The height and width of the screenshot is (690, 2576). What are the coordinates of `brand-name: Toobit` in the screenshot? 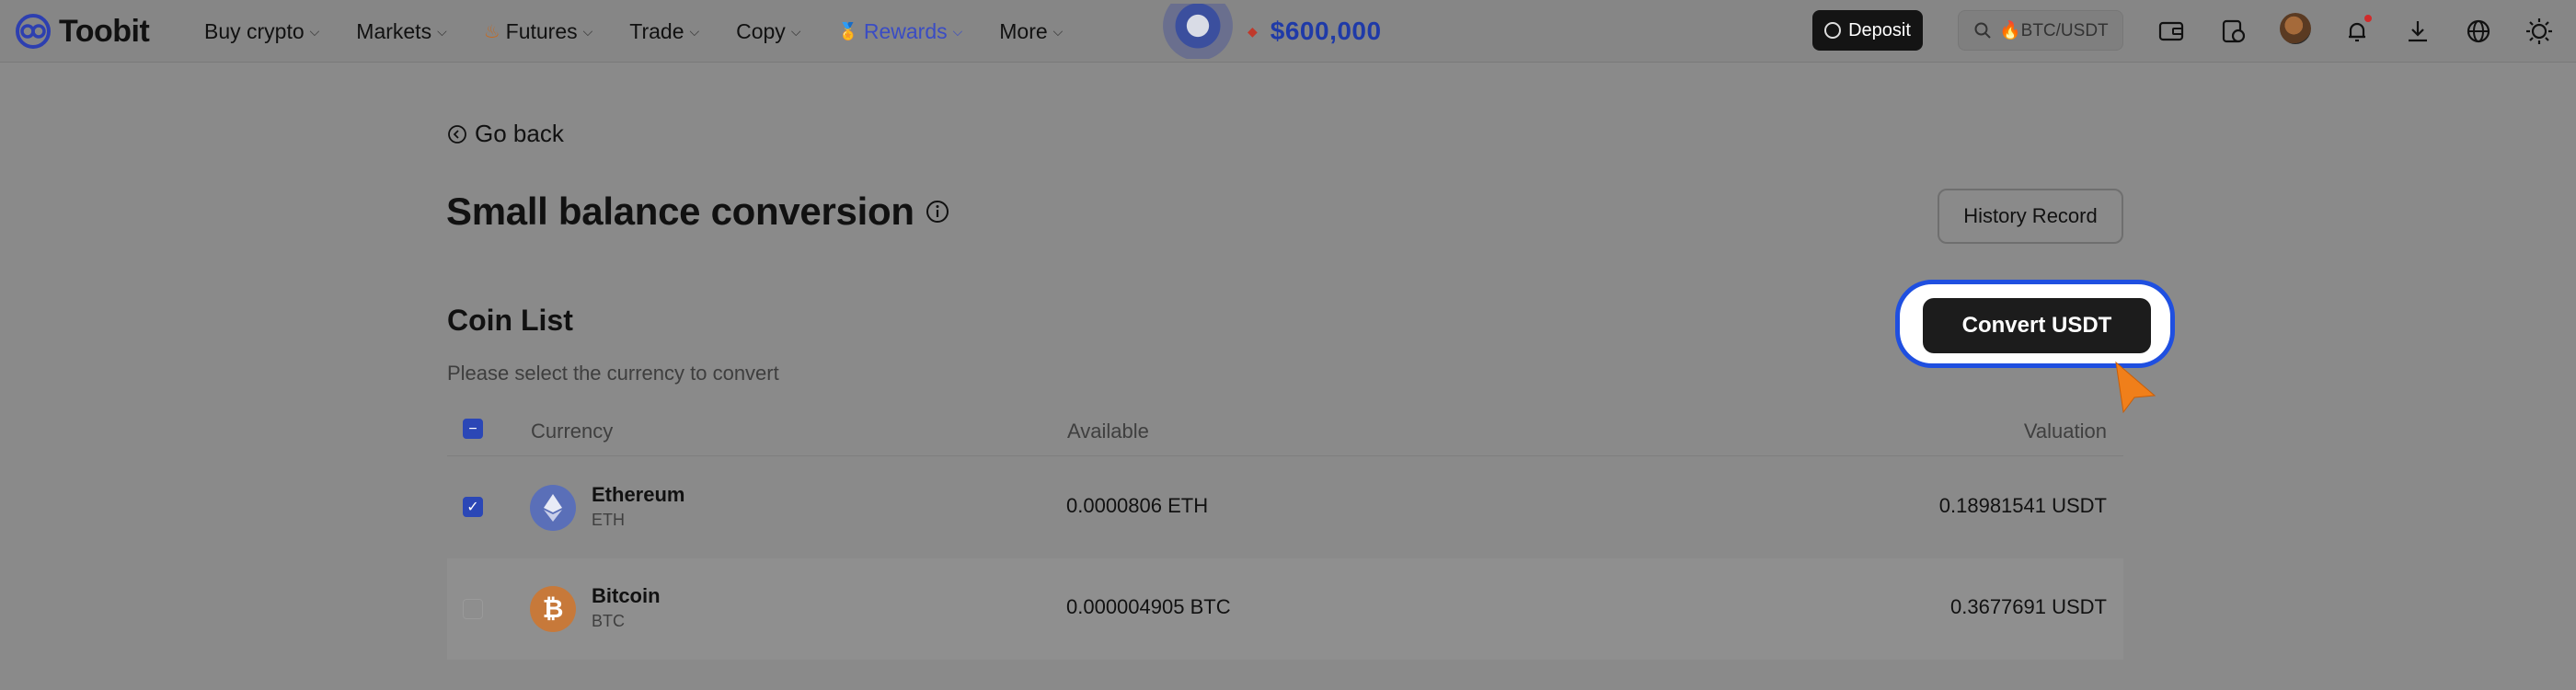 It's located at (104, 31).